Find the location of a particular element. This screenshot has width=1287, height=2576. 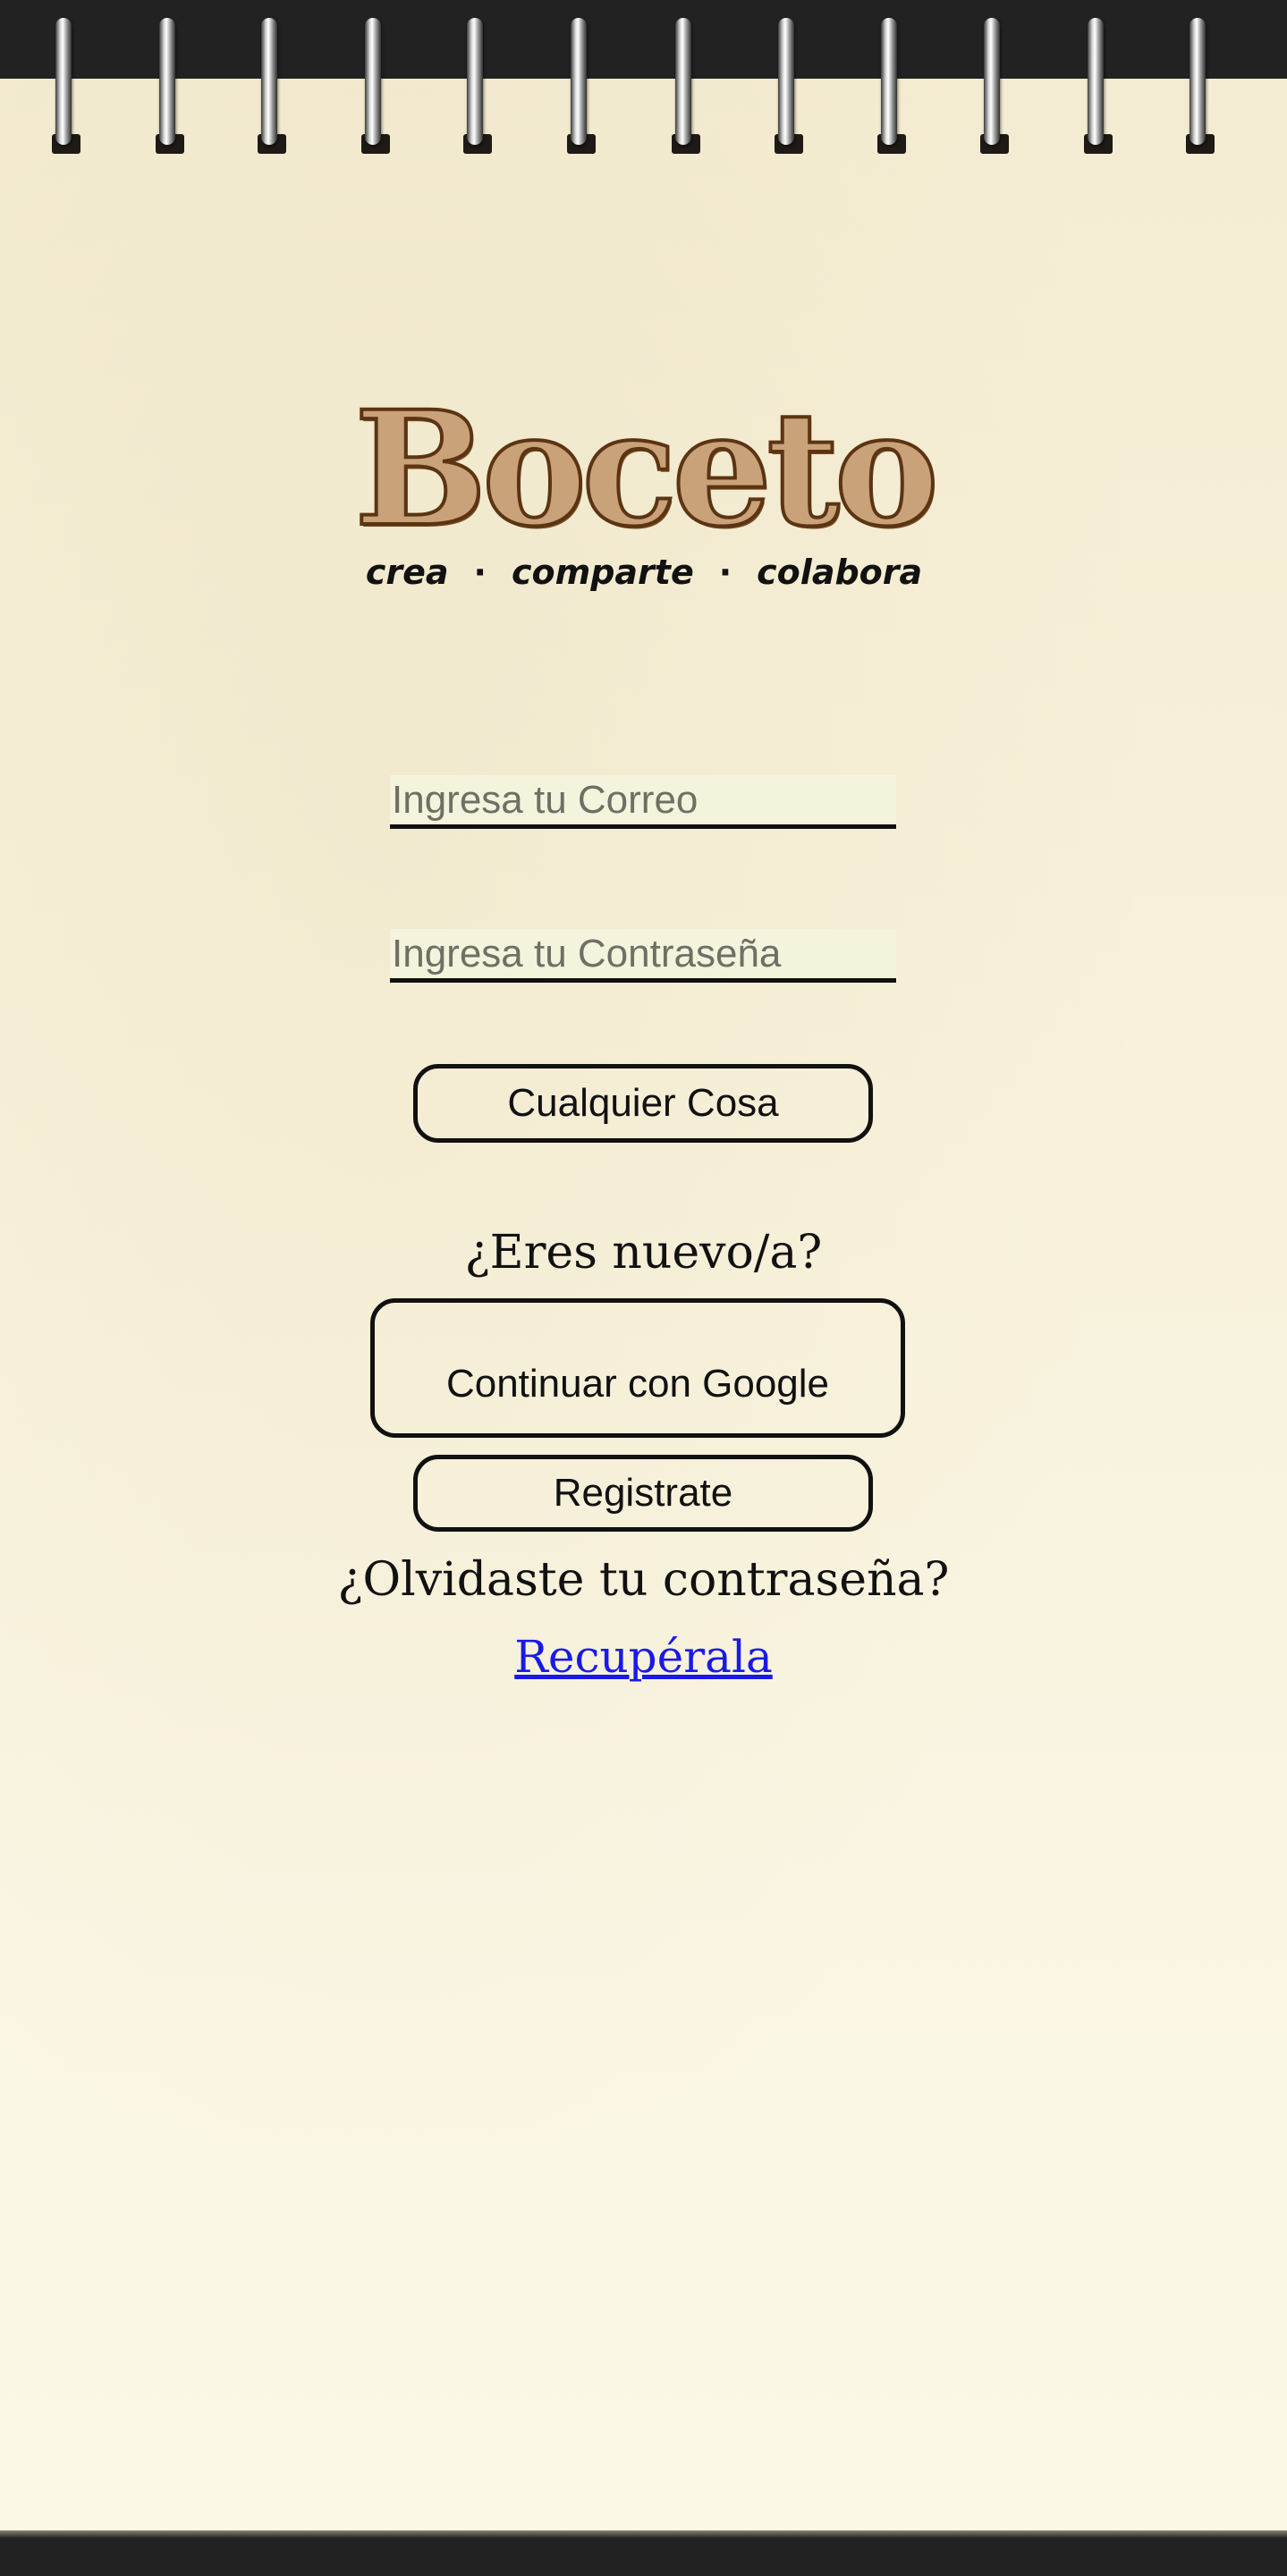

login-submit-button: Cualquier Cosa is located at coordinates (643, 1103).